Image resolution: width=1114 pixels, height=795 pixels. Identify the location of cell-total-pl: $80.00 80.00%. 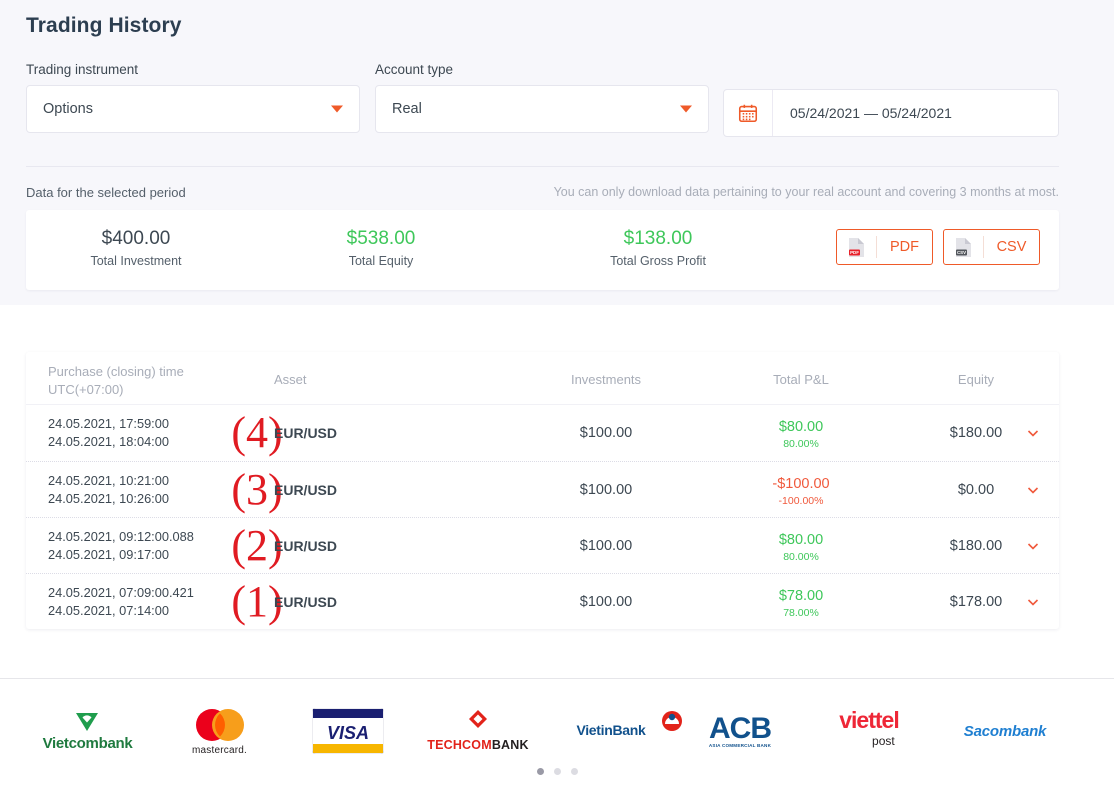
(801, 547).